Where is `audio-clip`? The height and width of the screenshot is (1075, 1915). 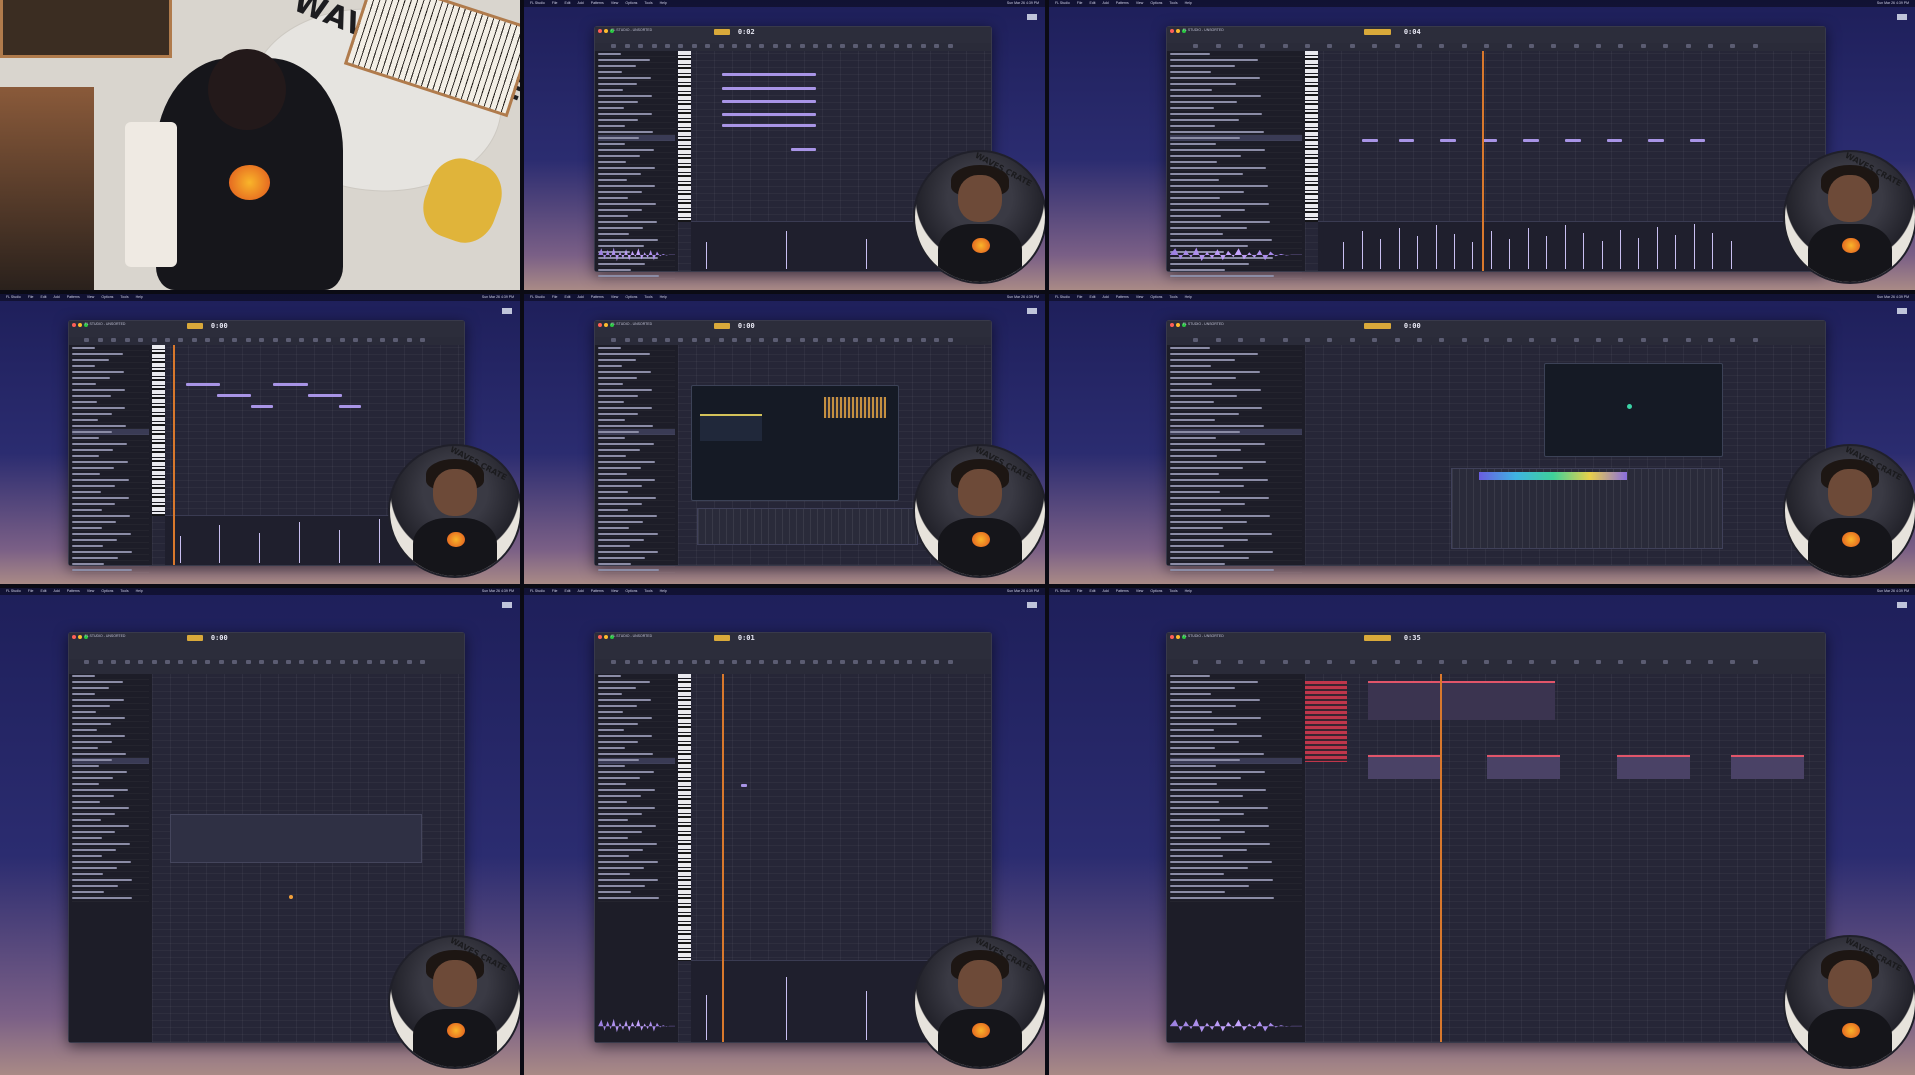
audio-clip is located at coordinates (1523, 766).